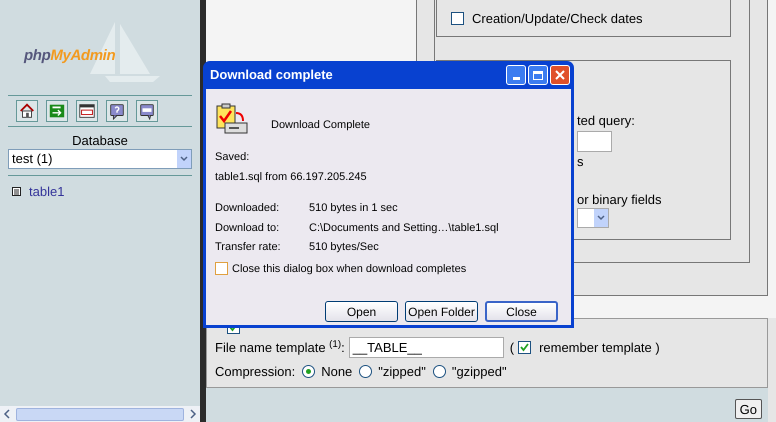  What do you see at coordinates (57, 111) in the screenshot?
I see `exit-icon` at bounding box center [57, 111].